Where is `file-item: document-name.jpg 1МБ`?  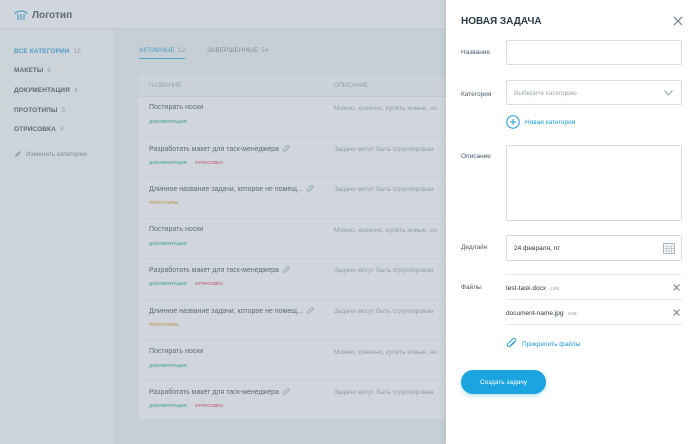
file-item: document-name.jpg 1МБ is located at coordinates (594, 313).